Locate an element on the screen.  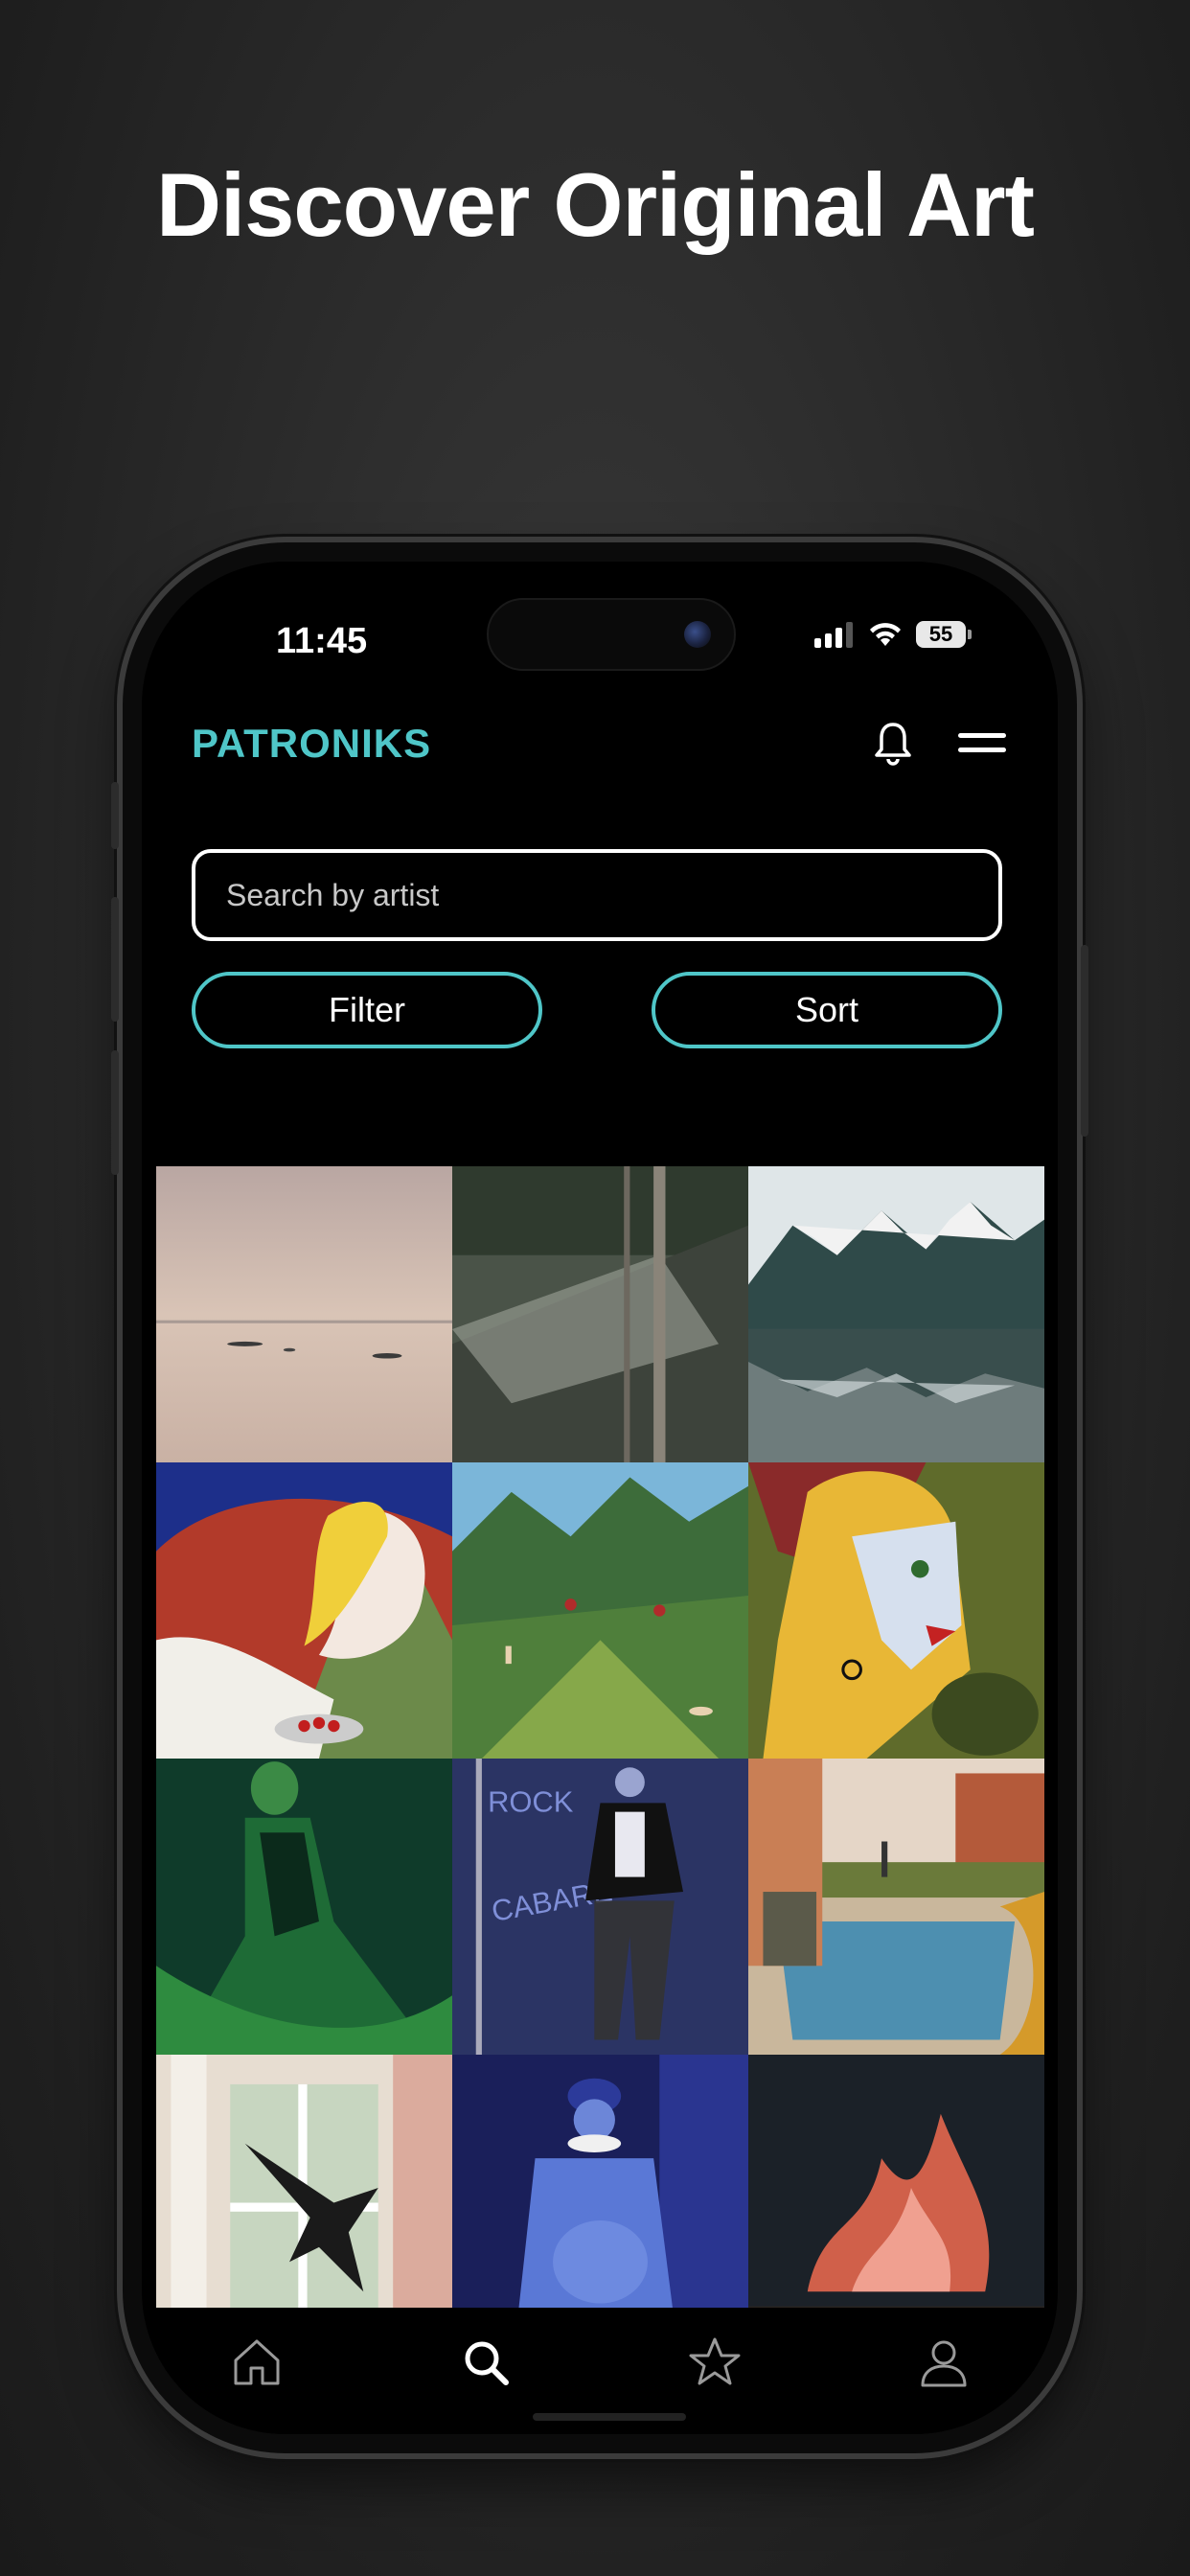
tab-home is located at coordinates (256, 2363).